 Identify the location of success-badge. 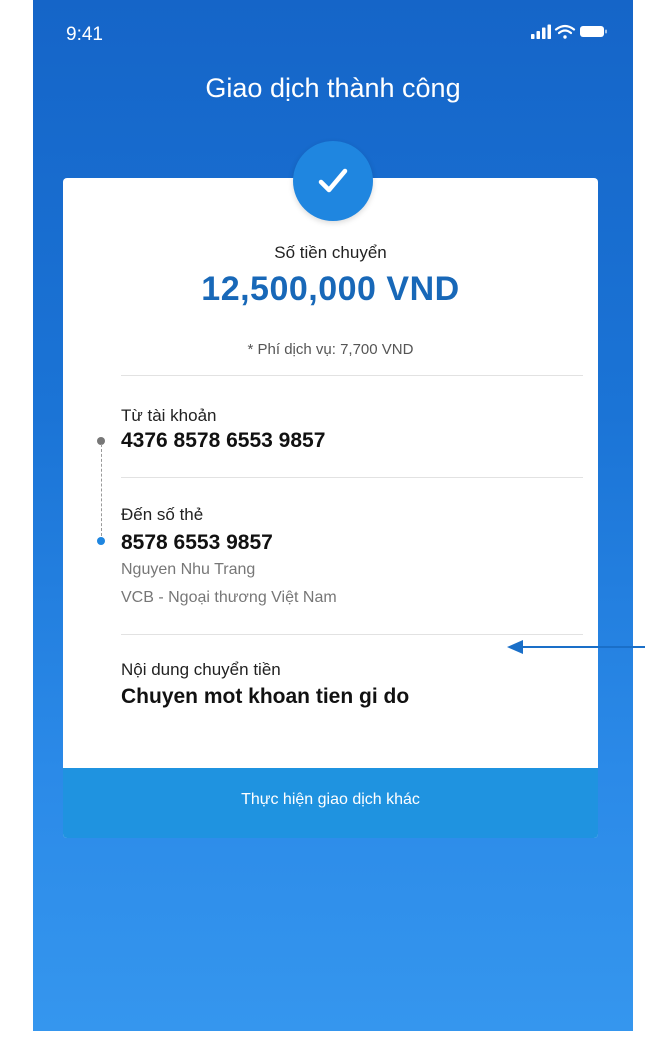
(333, 181).